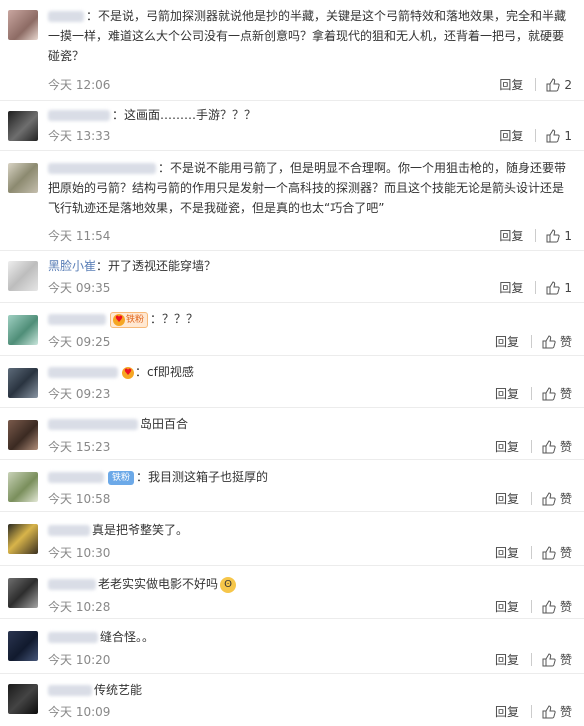 The width and height of the screenshot is (584, 726). I want to click on comment-time: 今天 10:30, so click(79, 553).